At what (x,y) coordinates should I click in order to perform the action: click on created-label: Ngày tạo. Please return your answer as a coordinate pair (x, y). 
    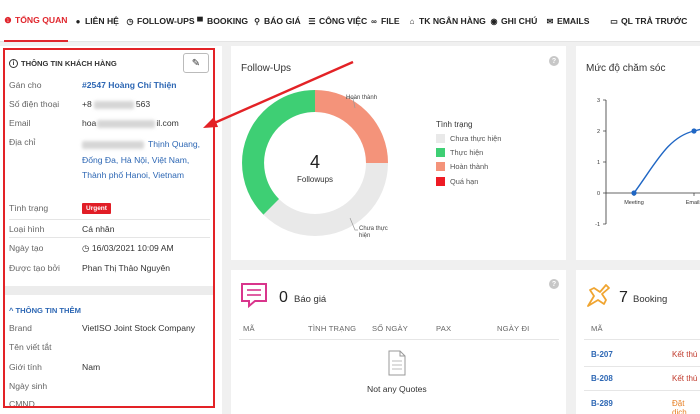
    Looking at the image, I should click on (26, 248).